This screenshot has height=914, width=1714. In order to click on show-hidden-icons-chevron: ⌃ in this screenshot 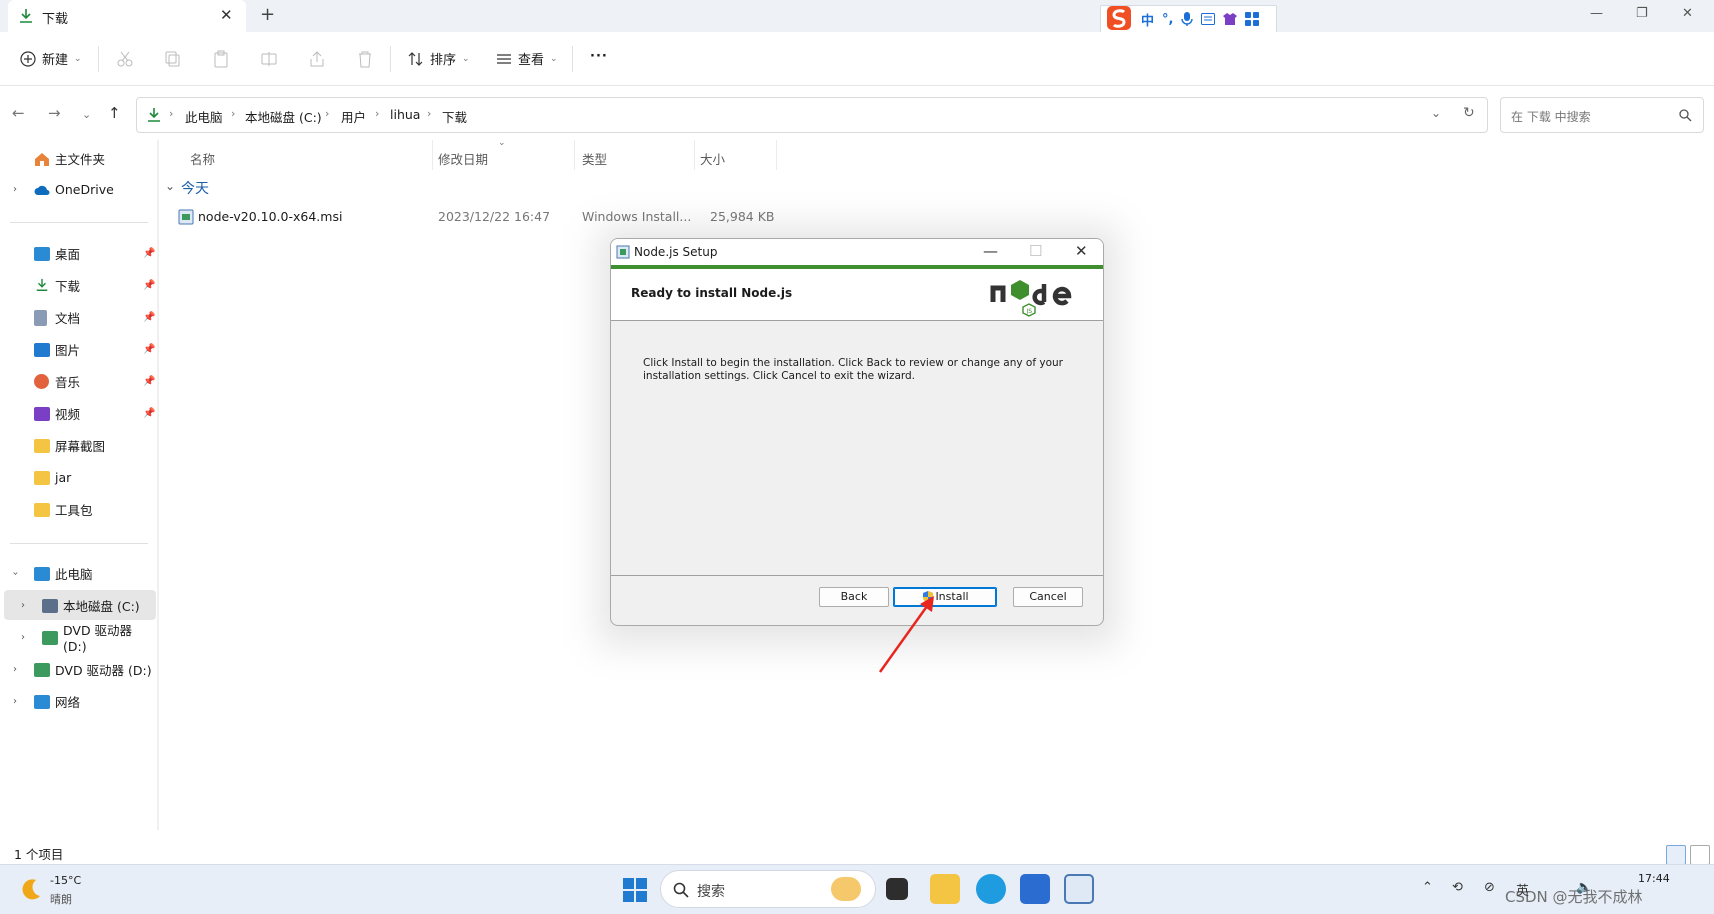, I will do `click(1427, 887)`.